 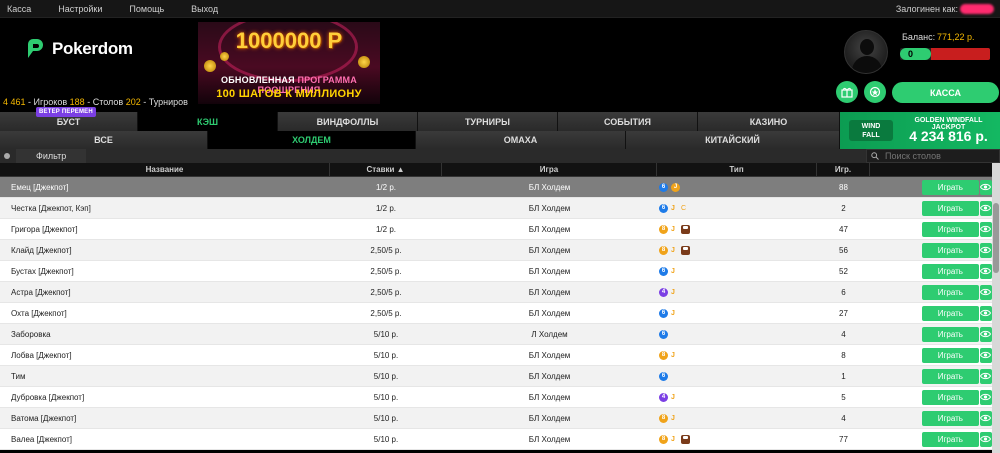 What do you see at coordinates (204, 9) in the screenshot?
I see `menu-exit: Выход` at bounding box center [204, 9].